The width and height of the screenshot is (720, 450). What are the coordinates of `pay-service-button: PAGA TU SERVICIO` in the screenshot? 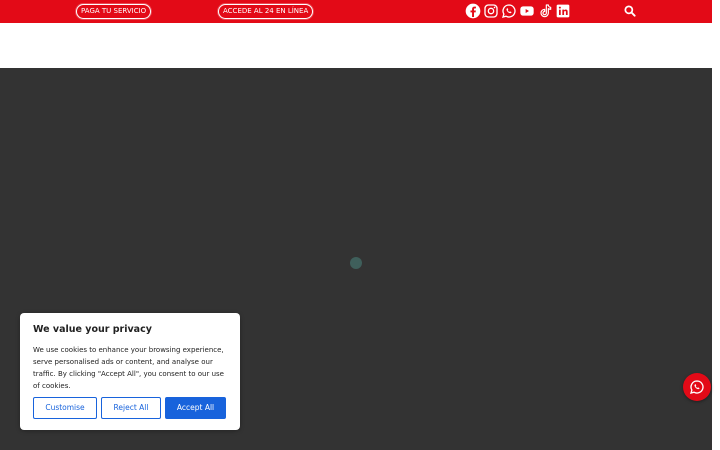 It's located at (114, 11).